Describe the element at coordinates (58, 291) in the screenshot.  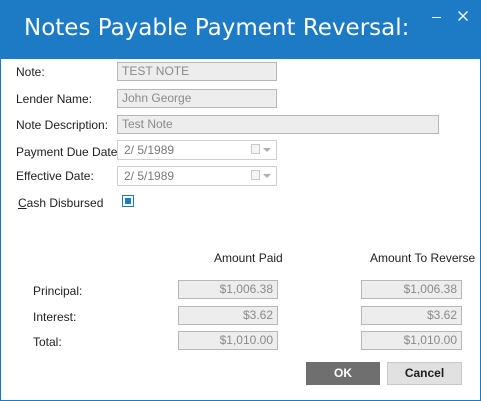
I see `principal-label: Principal:` at that location.